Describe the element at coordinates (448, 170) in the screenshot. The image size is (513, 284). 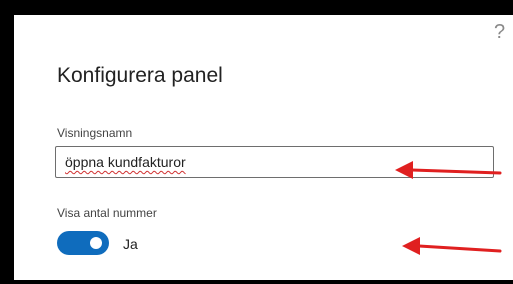
I see `arrow-to-name-field` at that location.